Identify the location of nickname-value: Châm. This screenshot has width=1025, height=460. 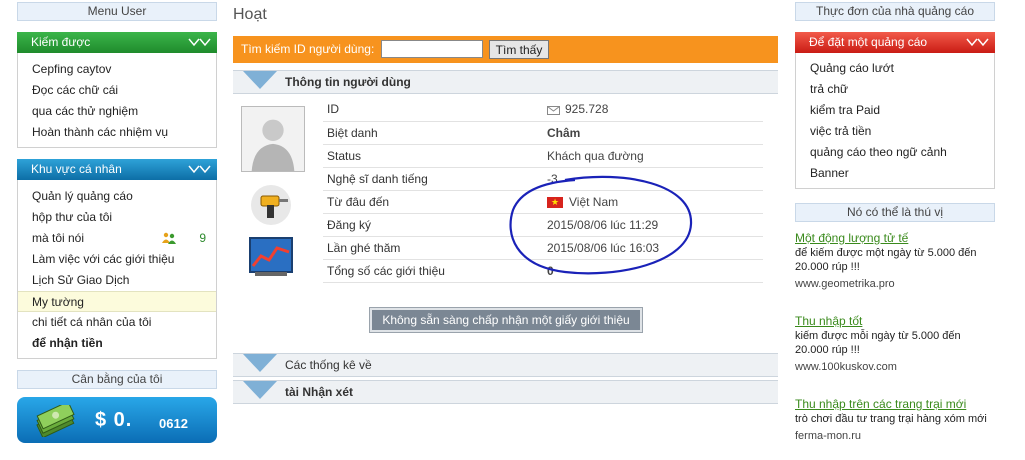
(653, 133).